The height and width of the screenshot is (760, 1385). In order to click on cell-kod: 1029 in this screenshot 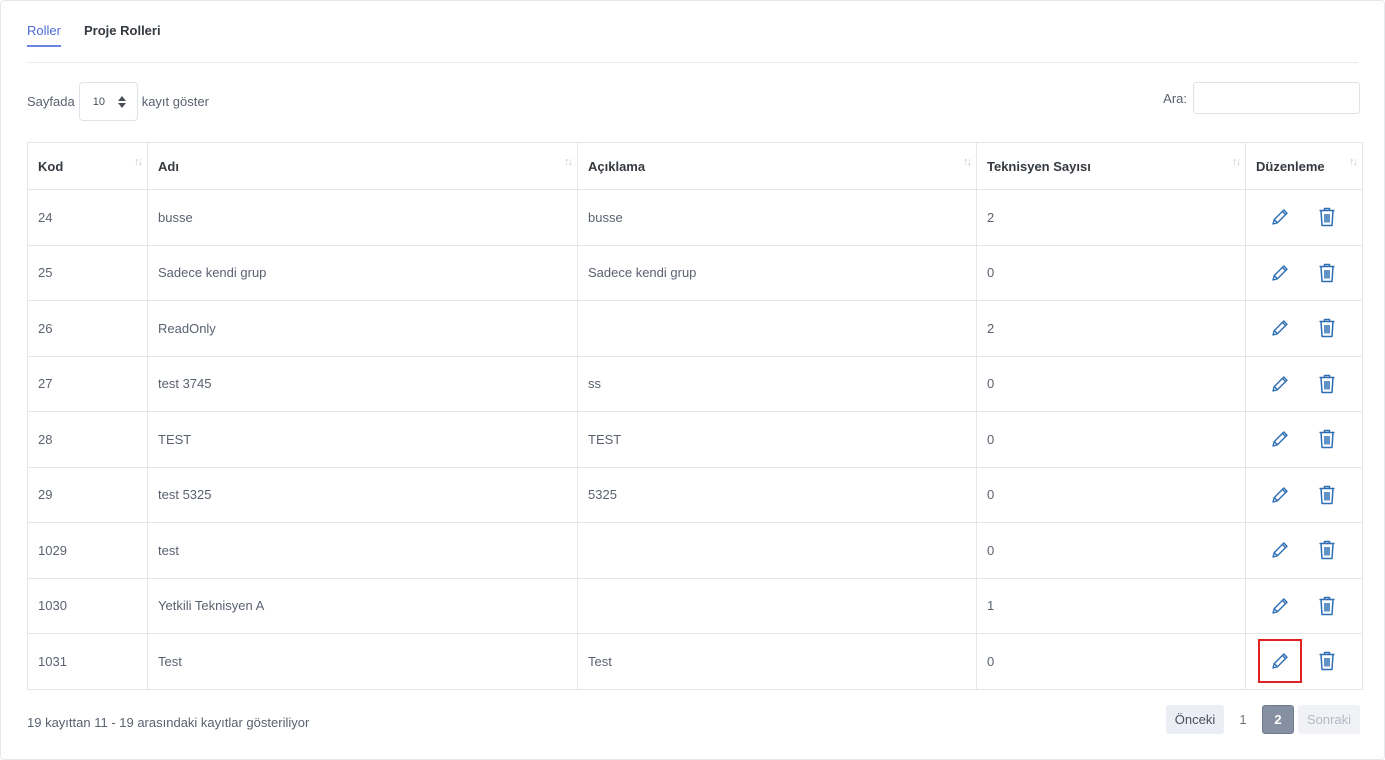, I will do `click(87, 550)`.